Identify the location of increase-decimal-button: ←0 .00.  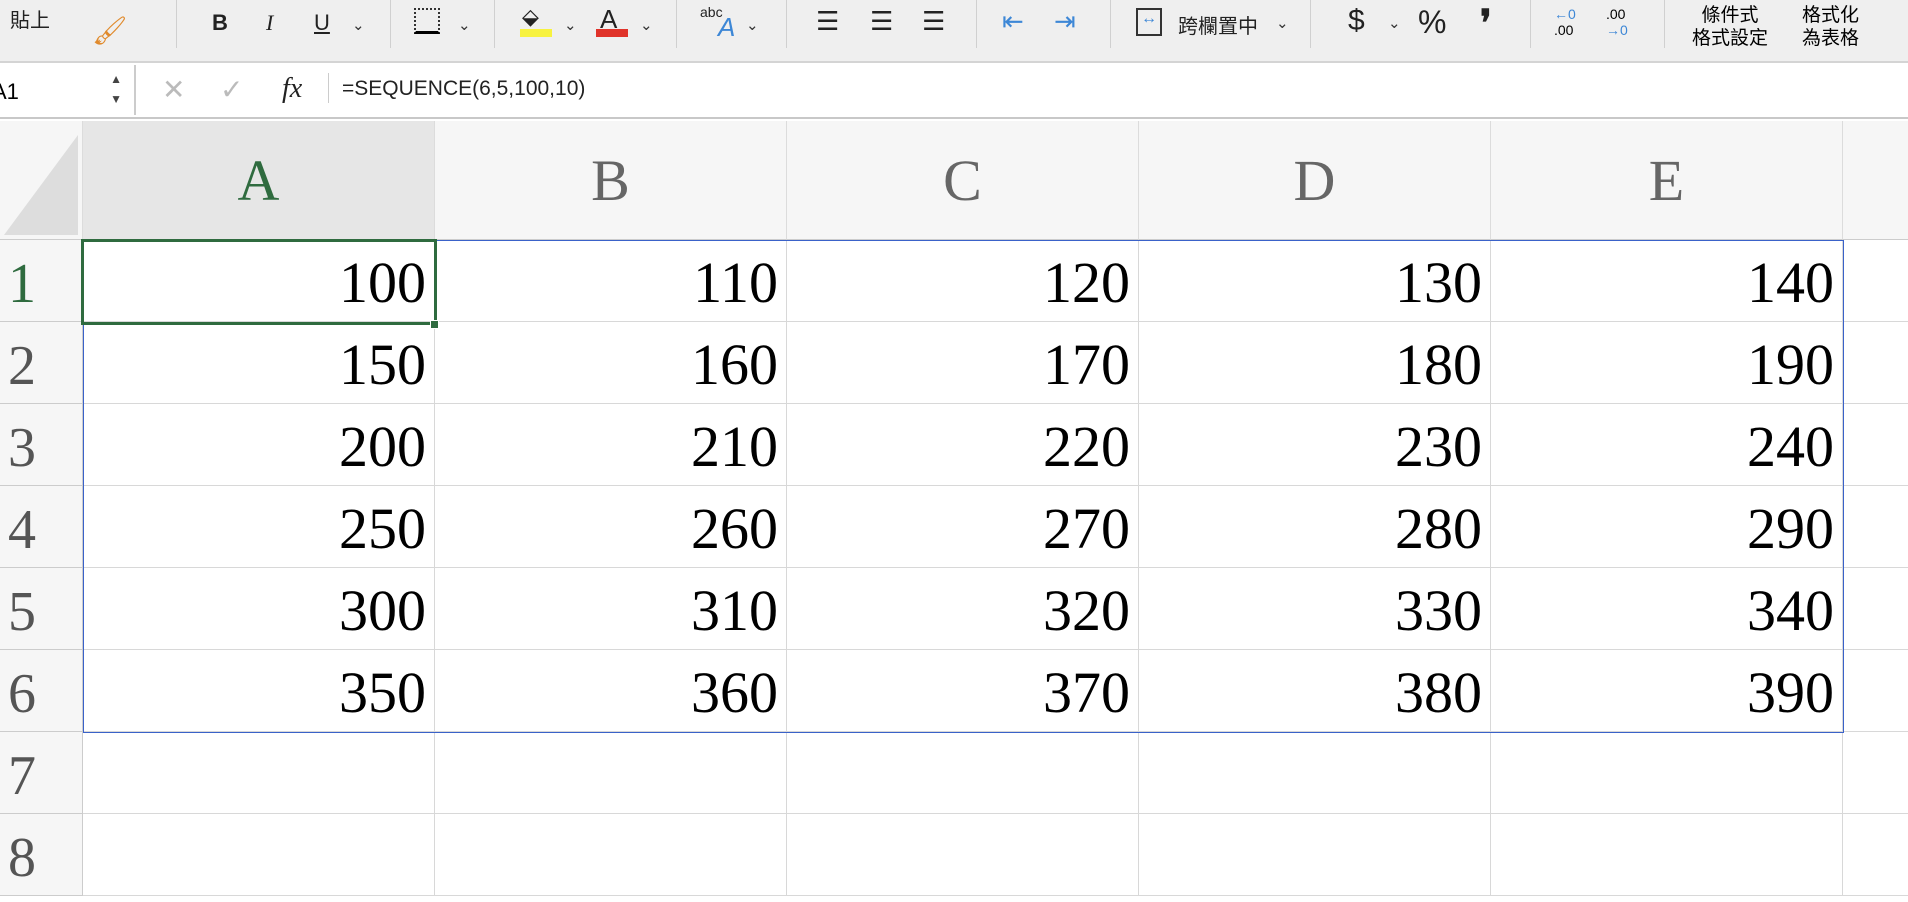
(1565, 22).